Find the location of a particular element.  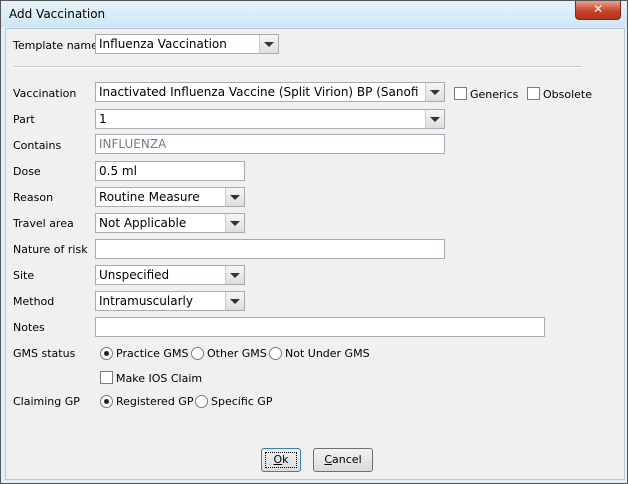

cancel-mnemonic: C is located at coordinates (328, 459).